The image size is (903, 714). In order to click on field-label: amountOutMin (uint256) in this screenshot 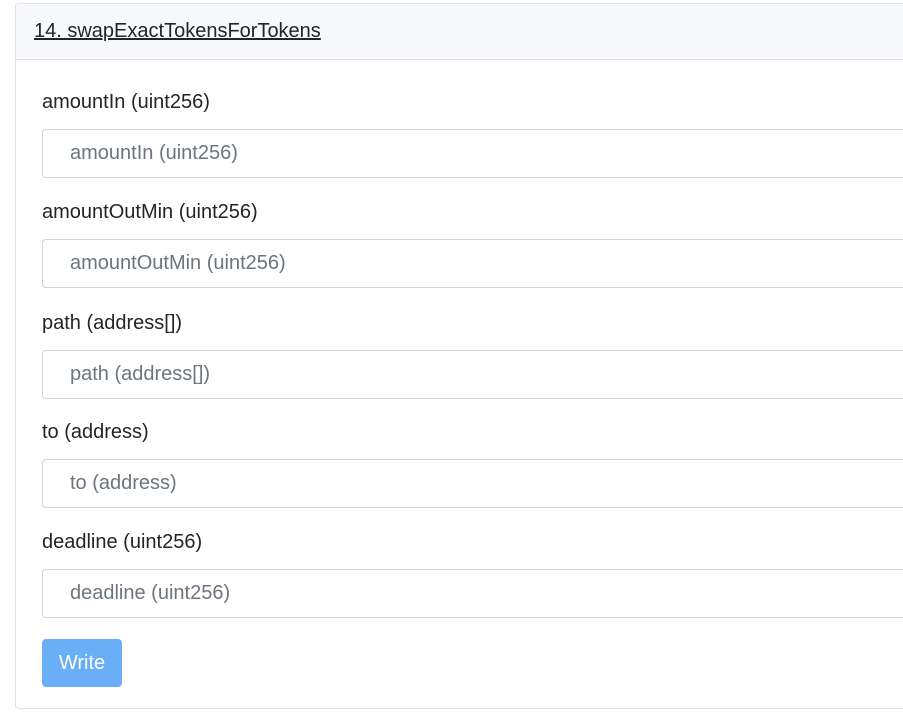, I will do `click(150, 212)`.